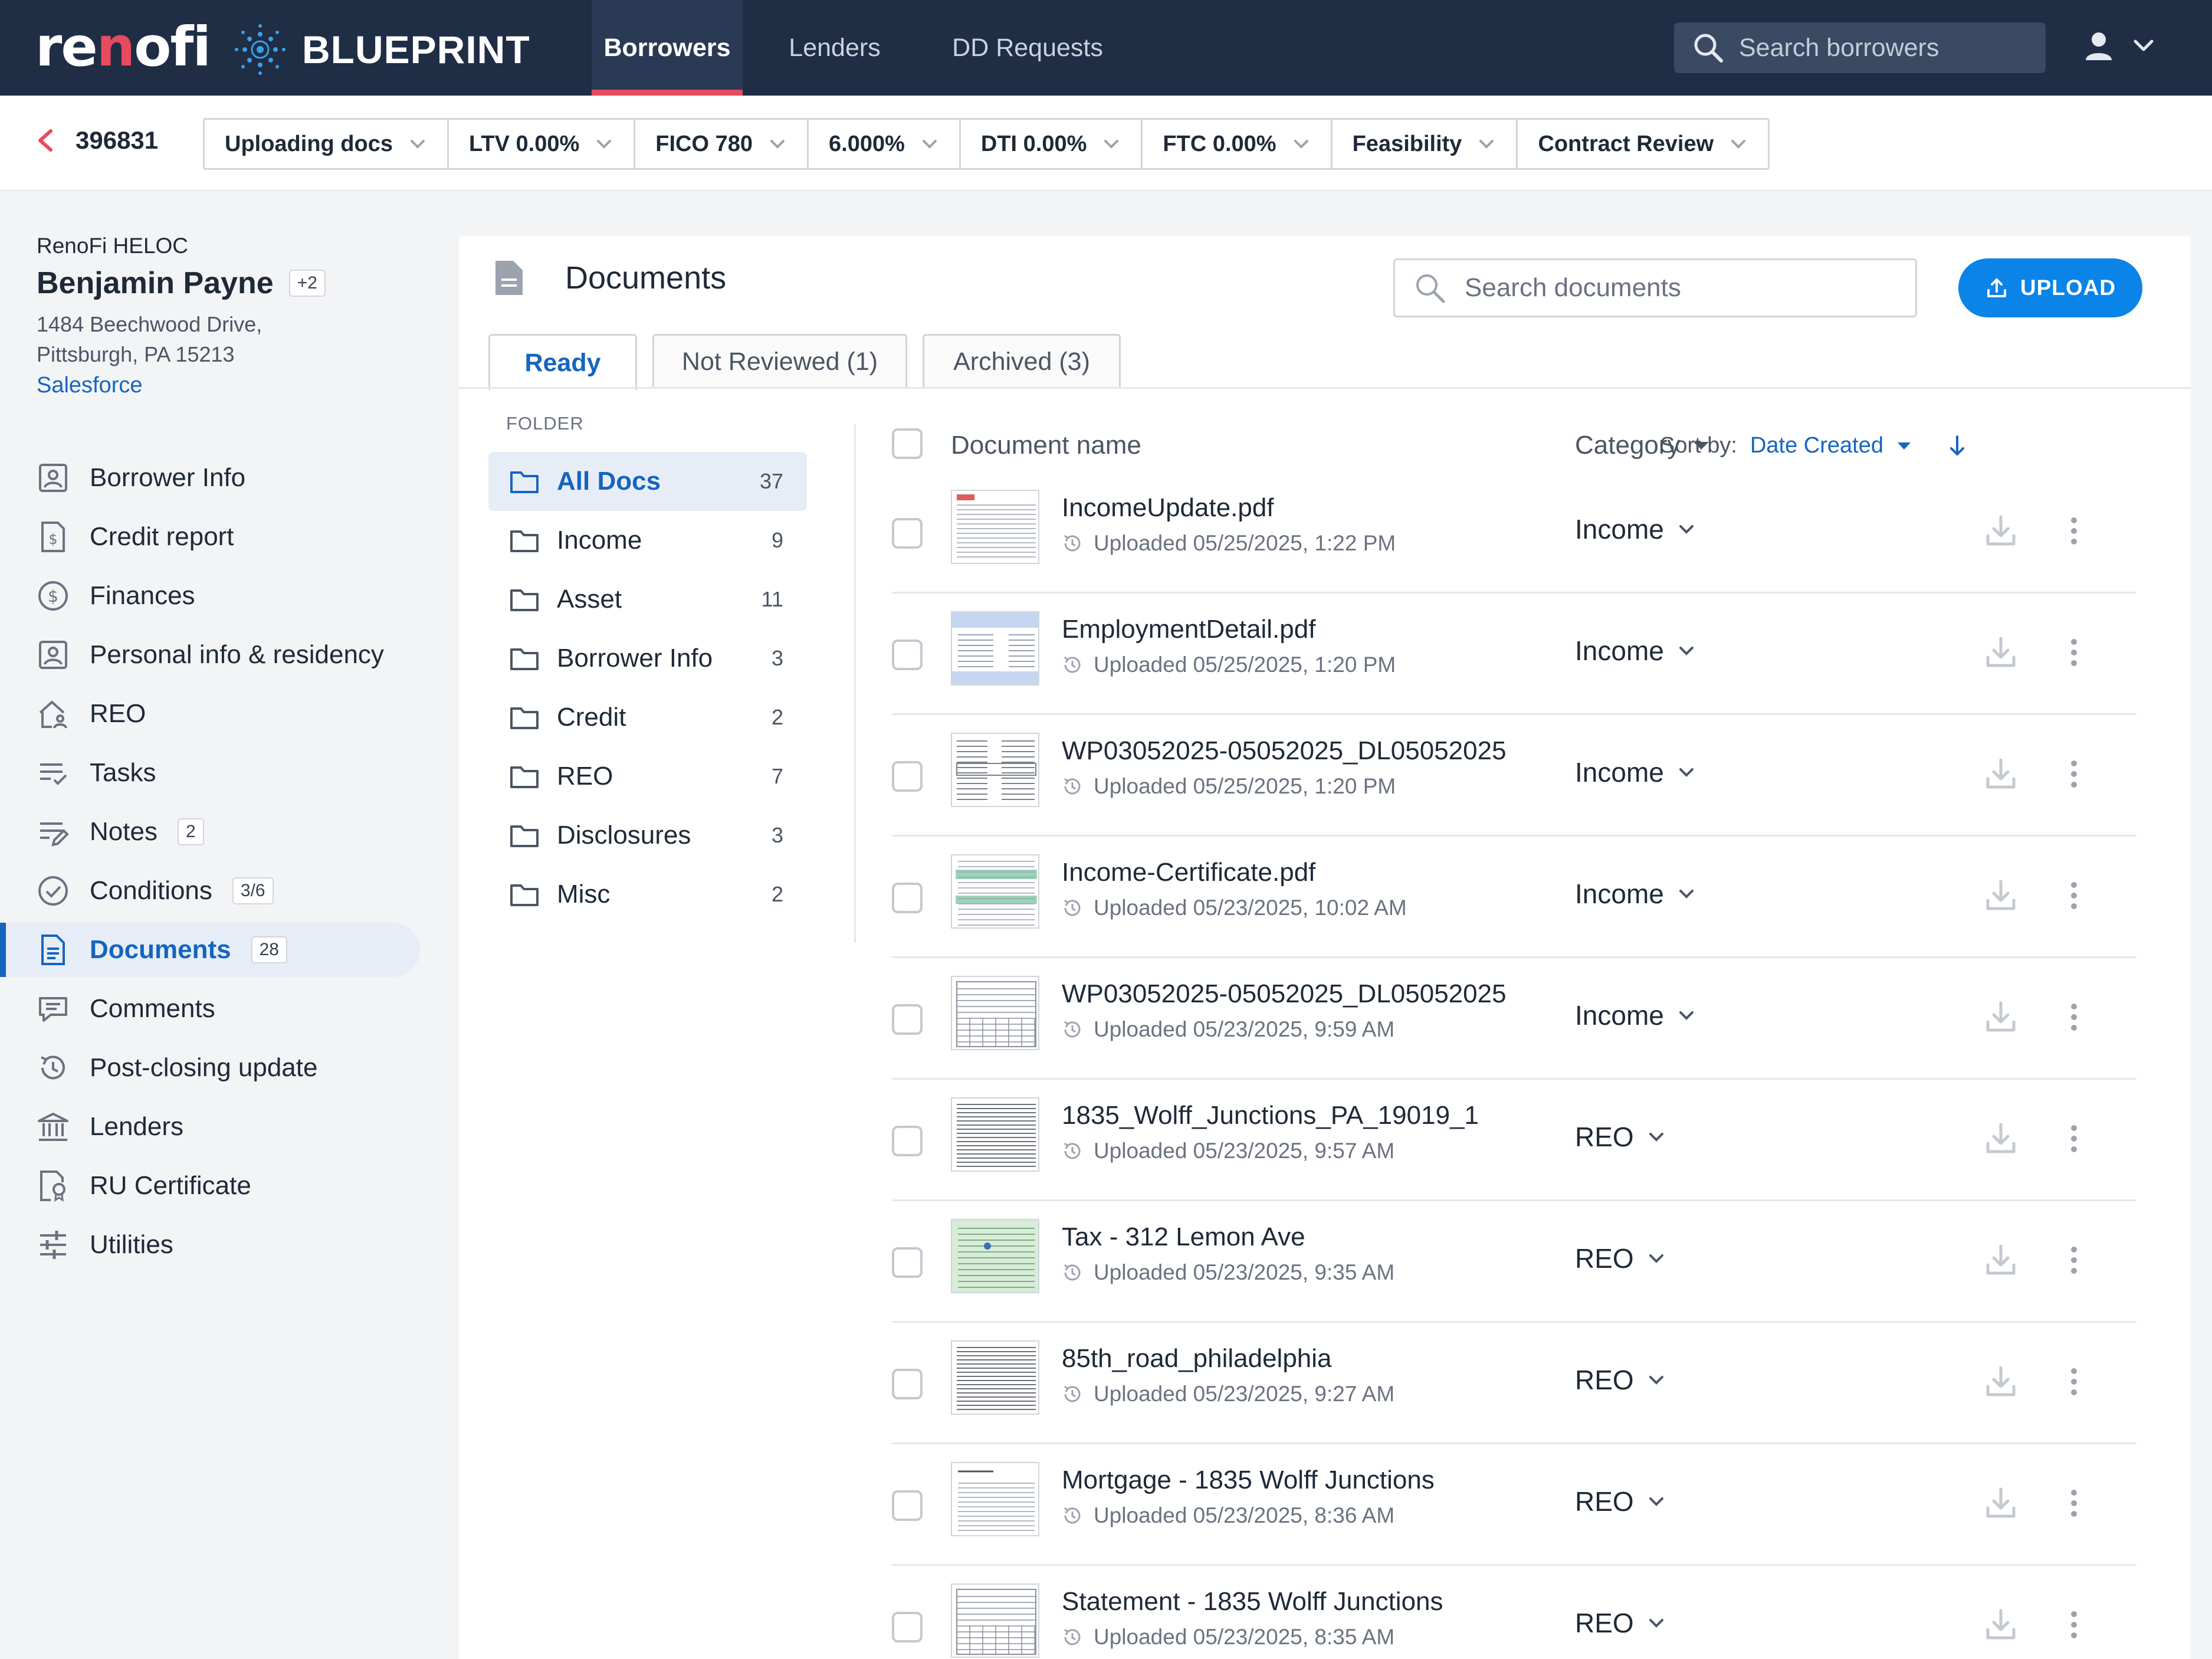 The image size is (2212, 1659). What do you see at coordinates (2119, 46) in the screenshot?
I see `user-menu` at bounding box center [2119, 46].